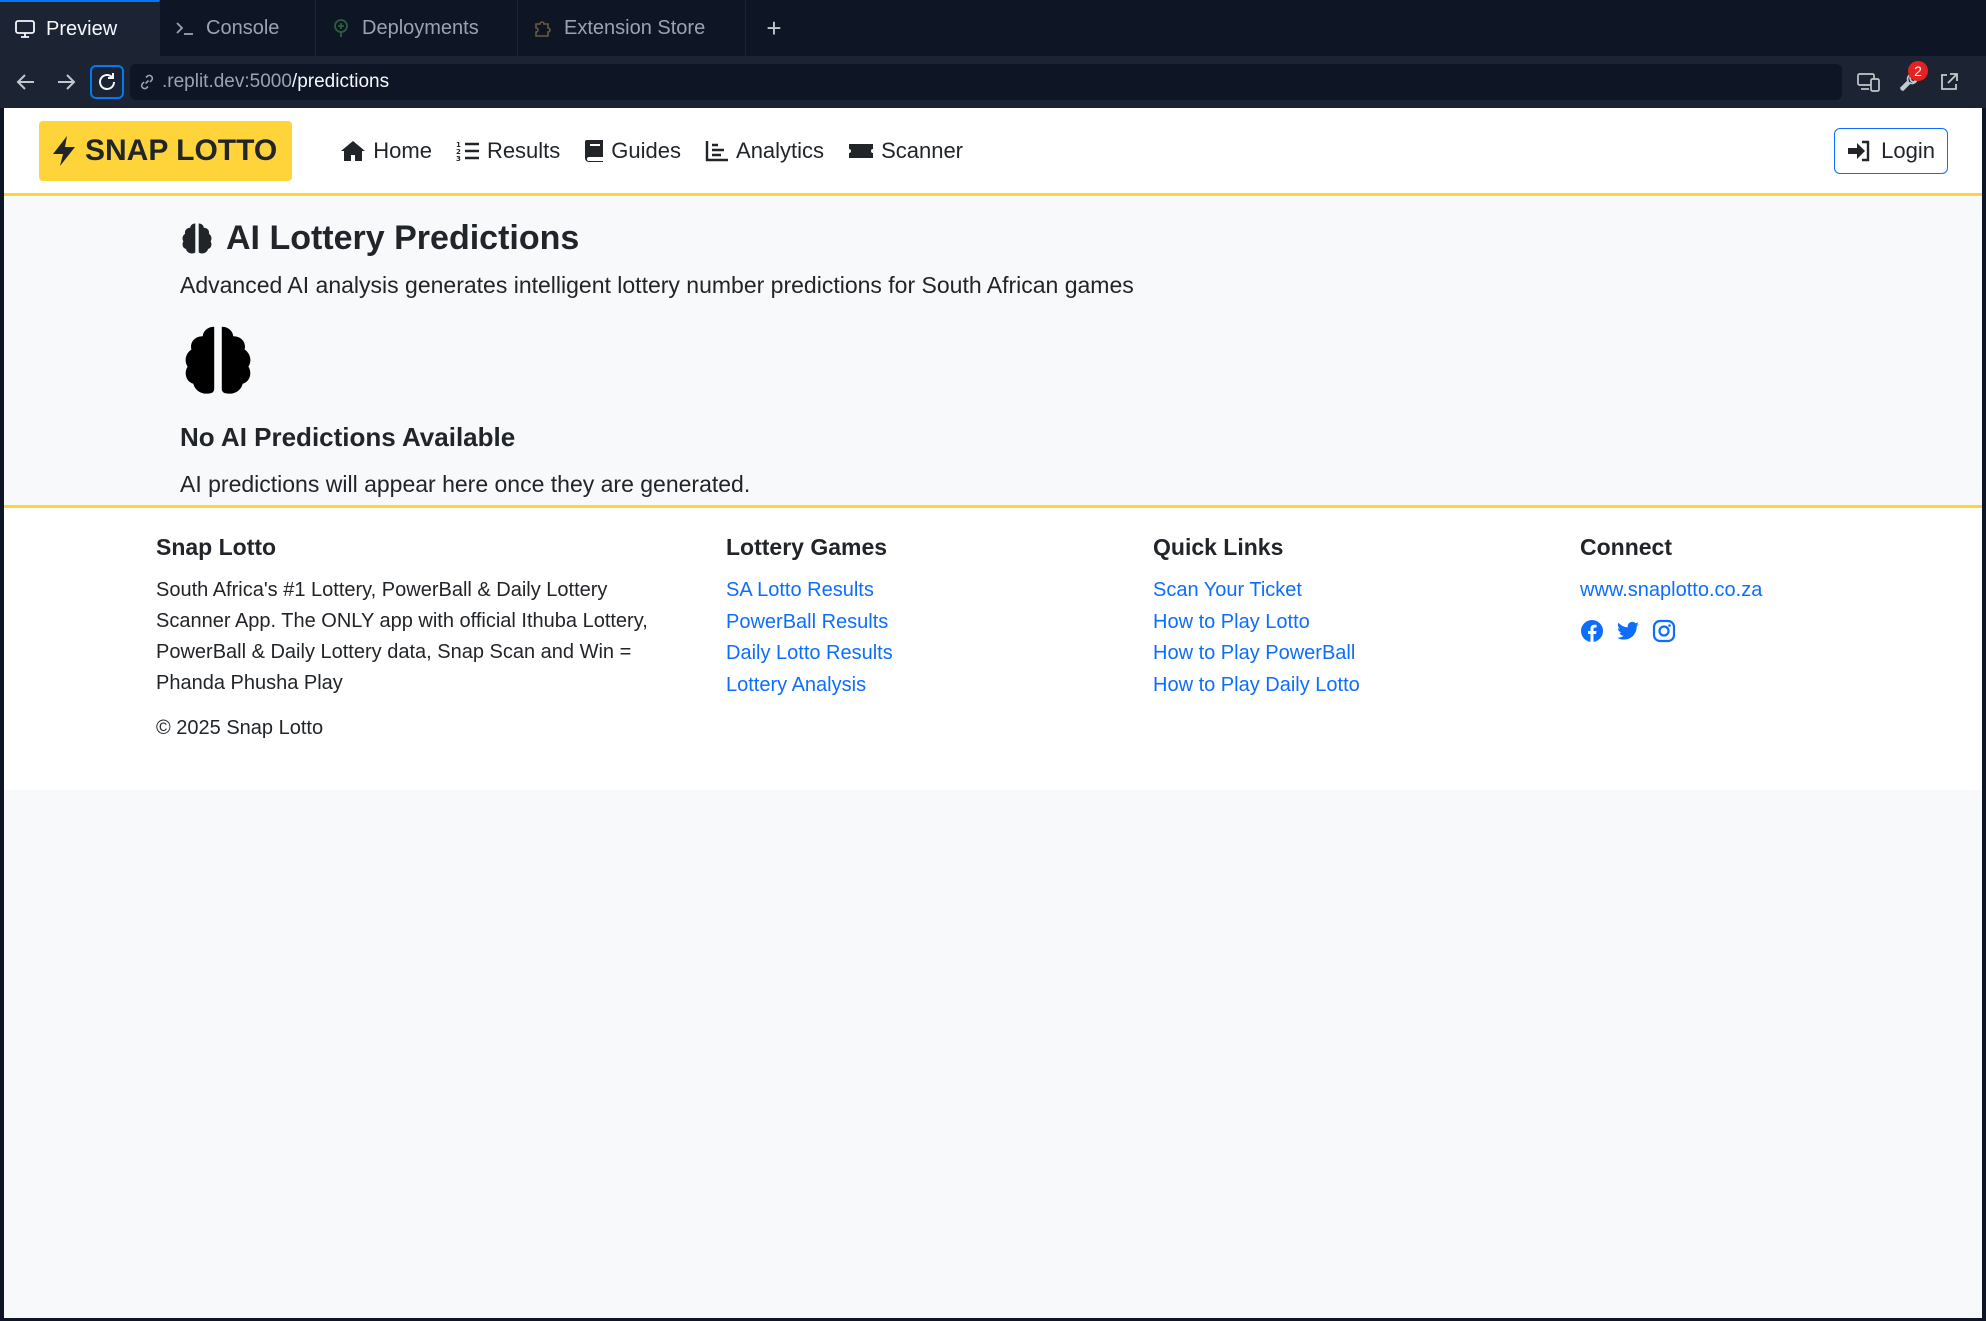  Describe the element at coordinates (1218, 547) in the screenshot. I see `footer-heading: Quick Links` at that location.